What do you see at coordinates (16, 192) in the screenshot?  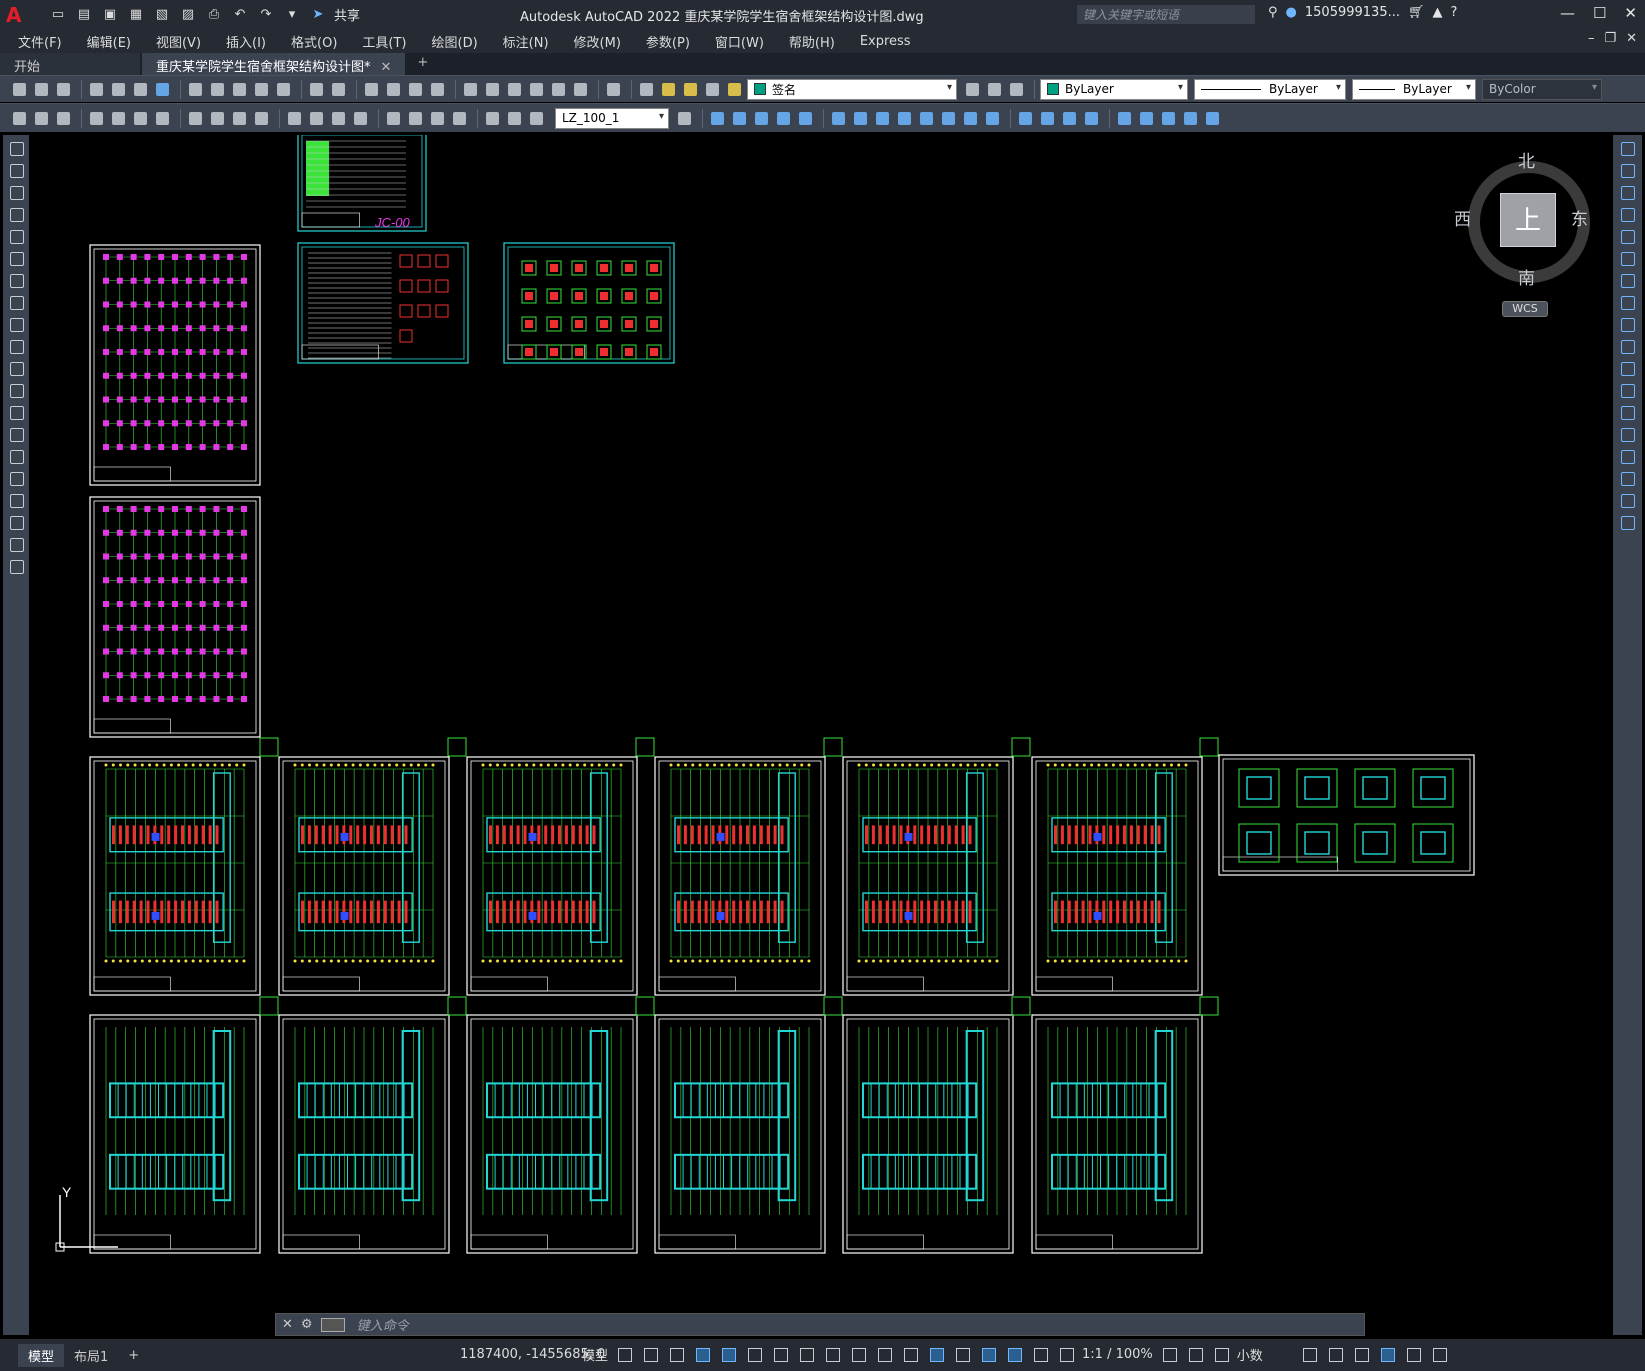 I see `polyline-icon` at bounding box center [16, 192].